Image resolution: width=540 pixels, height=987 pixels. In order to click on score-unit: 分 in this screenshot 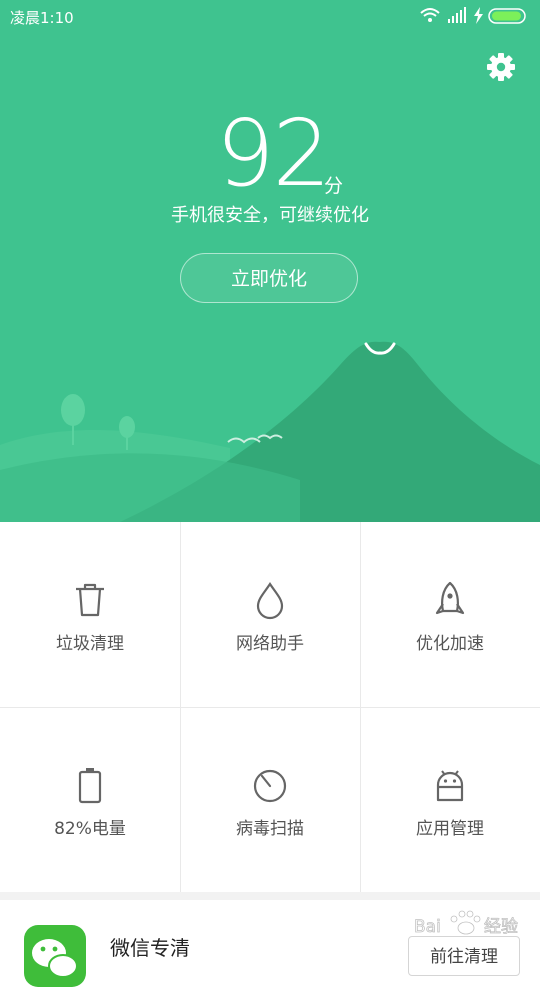, I will do `click(334, 186)`.